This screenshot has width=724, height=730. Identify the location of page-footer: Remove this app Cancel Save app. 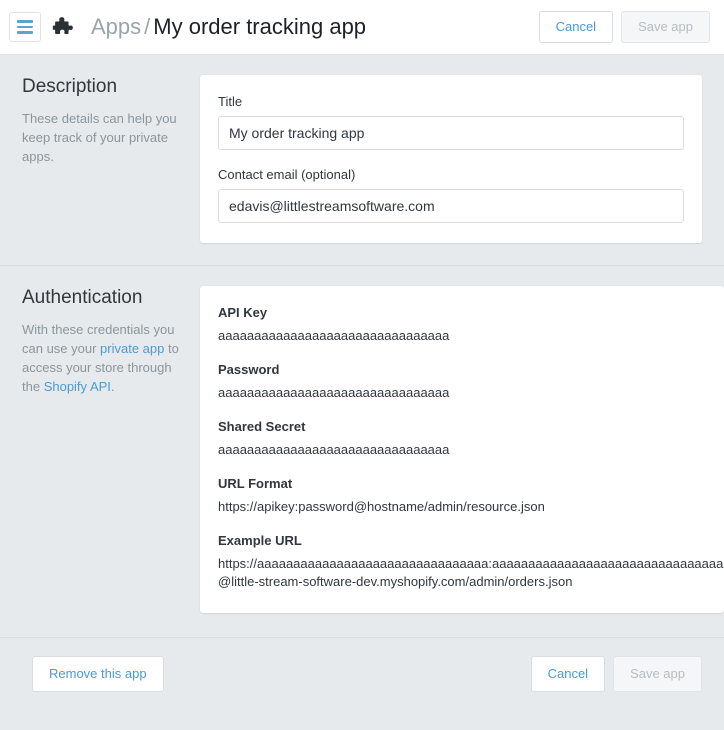
(362, 676).